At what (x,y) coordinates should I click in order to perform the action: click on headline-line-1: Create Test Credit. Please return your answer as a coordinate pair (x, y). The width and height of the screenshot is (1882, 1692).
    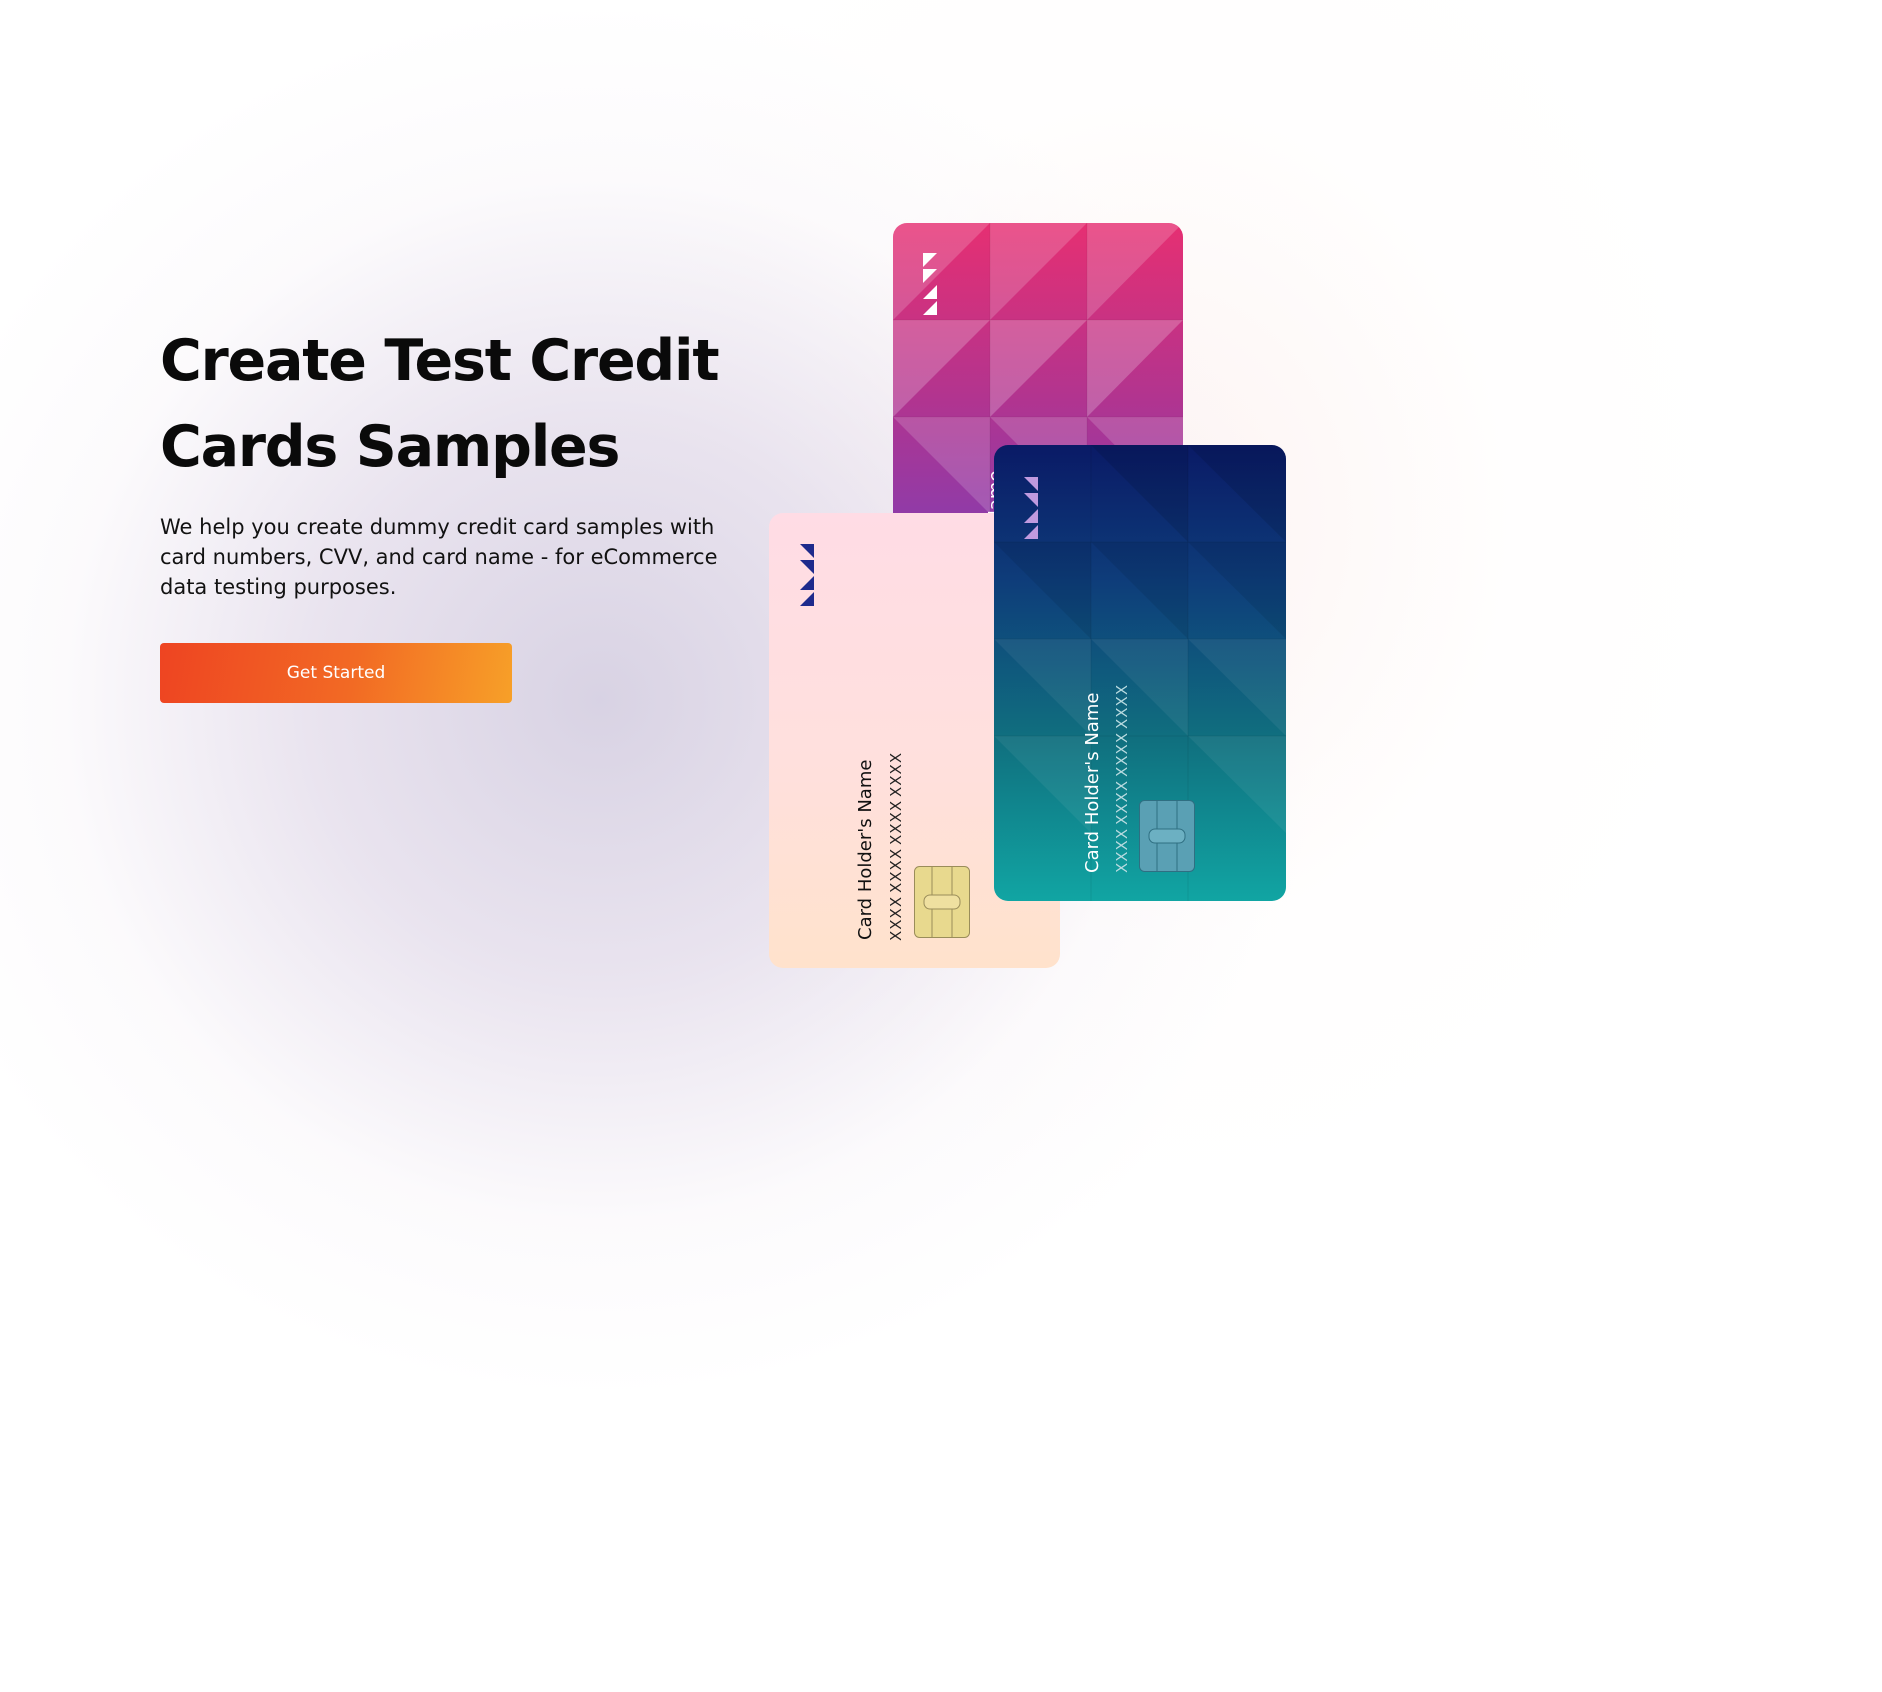
    Looking at the image, I should click on (440, 361).